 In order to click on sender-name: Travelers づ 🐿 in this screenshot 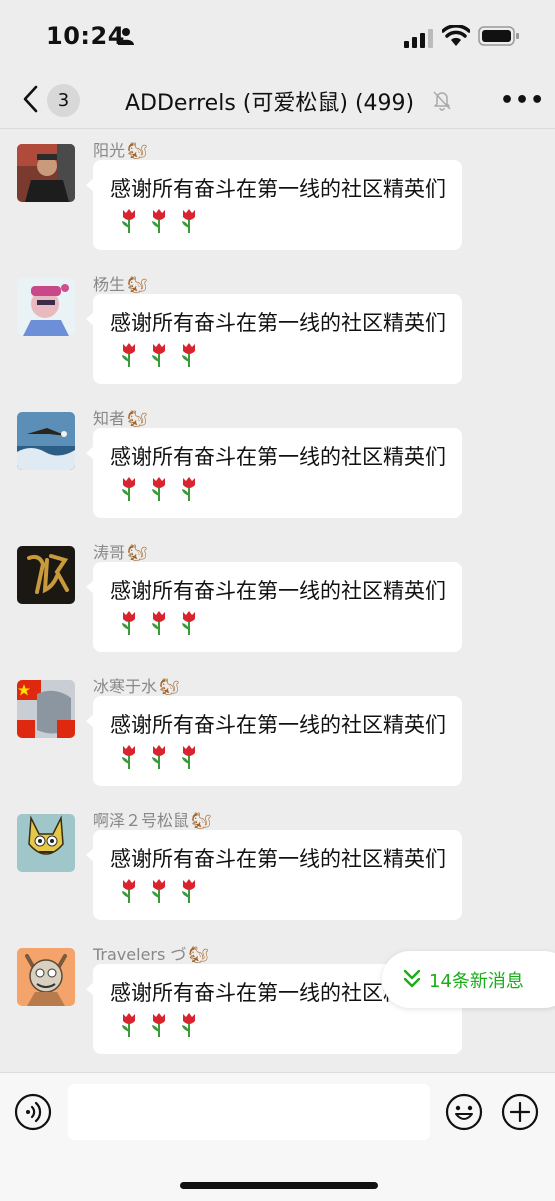, I will do `click(151, 953)`.